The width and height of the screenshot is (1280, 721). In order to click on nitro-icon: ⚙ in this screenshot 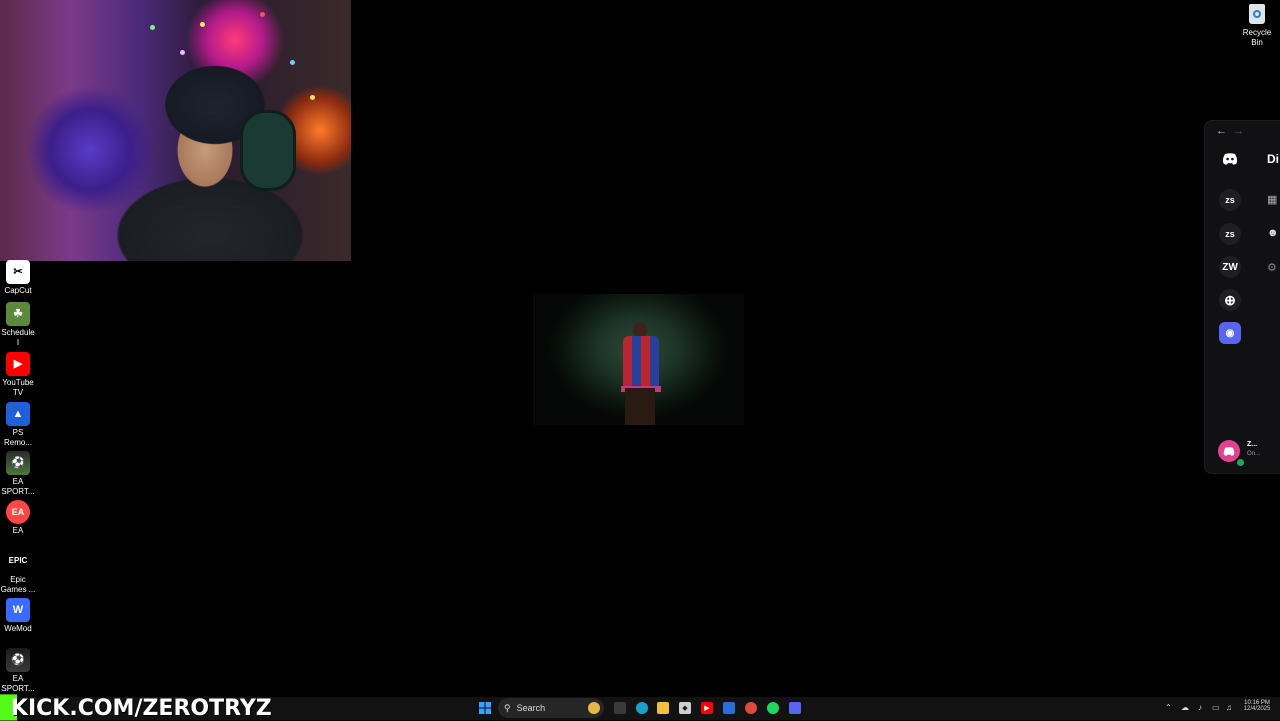, I will do `click(1273, 268)`.